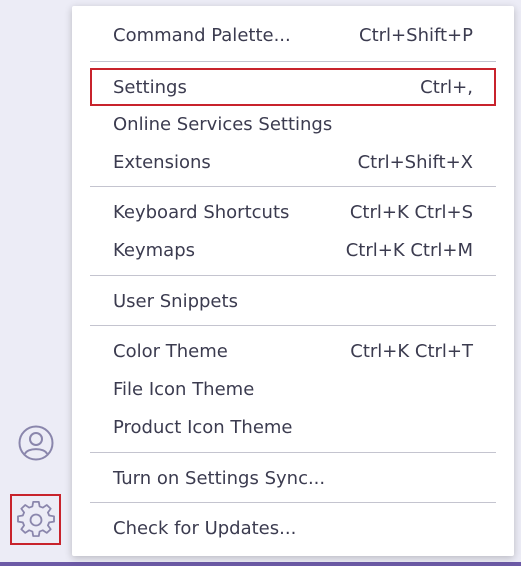 The width and height of the screenshot is (521, 566). I want to click on menu-item-shortcut: Ctrl+,, so click(446, 87).